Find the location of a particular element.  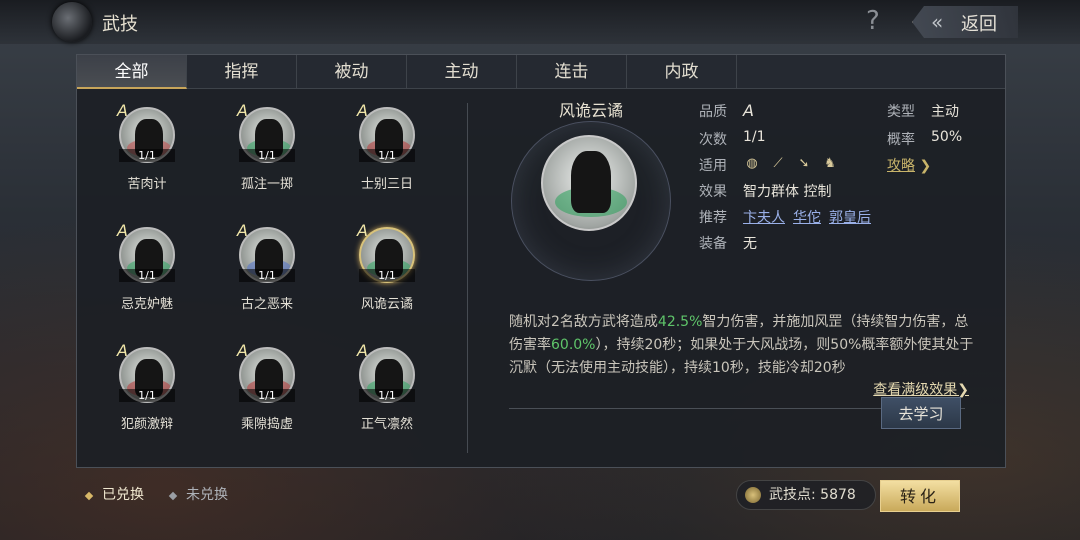

equip-label: 装备 is located at coordinates (713, 244).